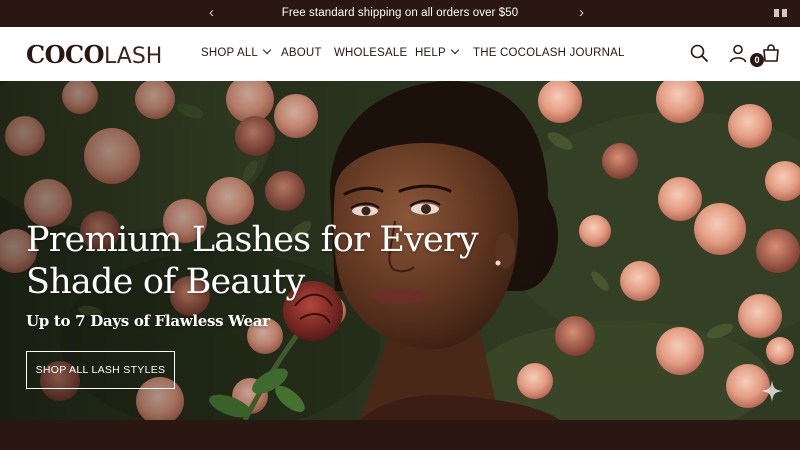 The width and height of the screenshot is (800, 450). Describe the element at coordinates (100, 370) in the screenshot. I see `shop-all-lash-styles-button: SHOP ALL LASH STYLES` at that location.